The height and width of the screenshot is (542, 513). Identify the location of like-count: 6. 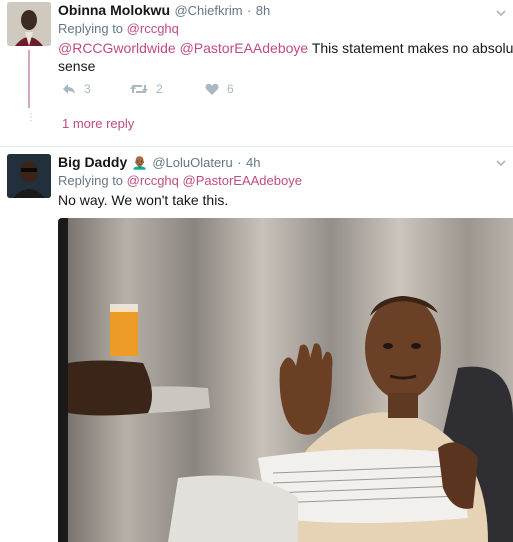
(230, 89).